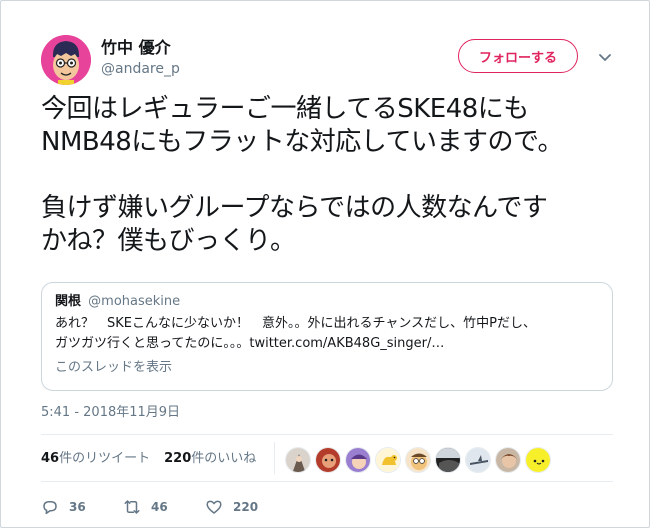 The image size is (650, 528). Describe the element at coordinates (327, 368) in the screenshot. I see `show-thread-link: このスレッドを表示` at that location.